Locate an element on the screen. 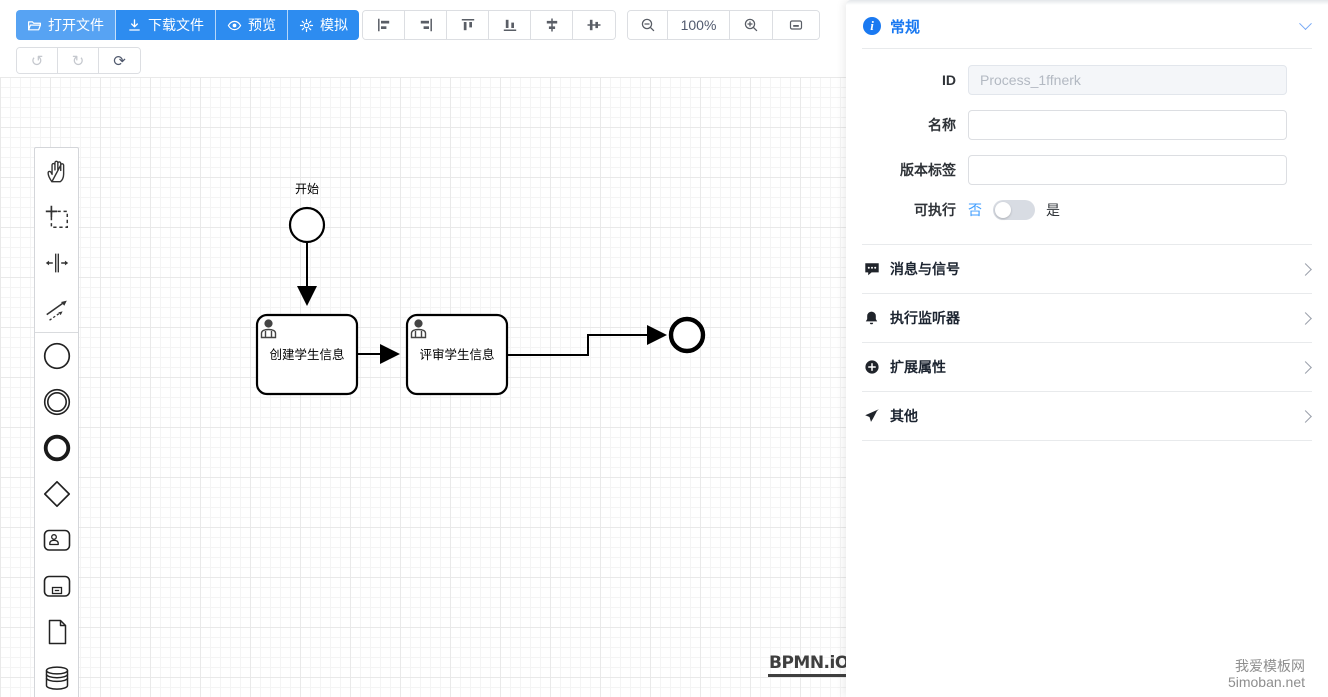 Image resolution: width=1328 pixels, height=697 pixels. id-input is located at coordinates (1127, 80).